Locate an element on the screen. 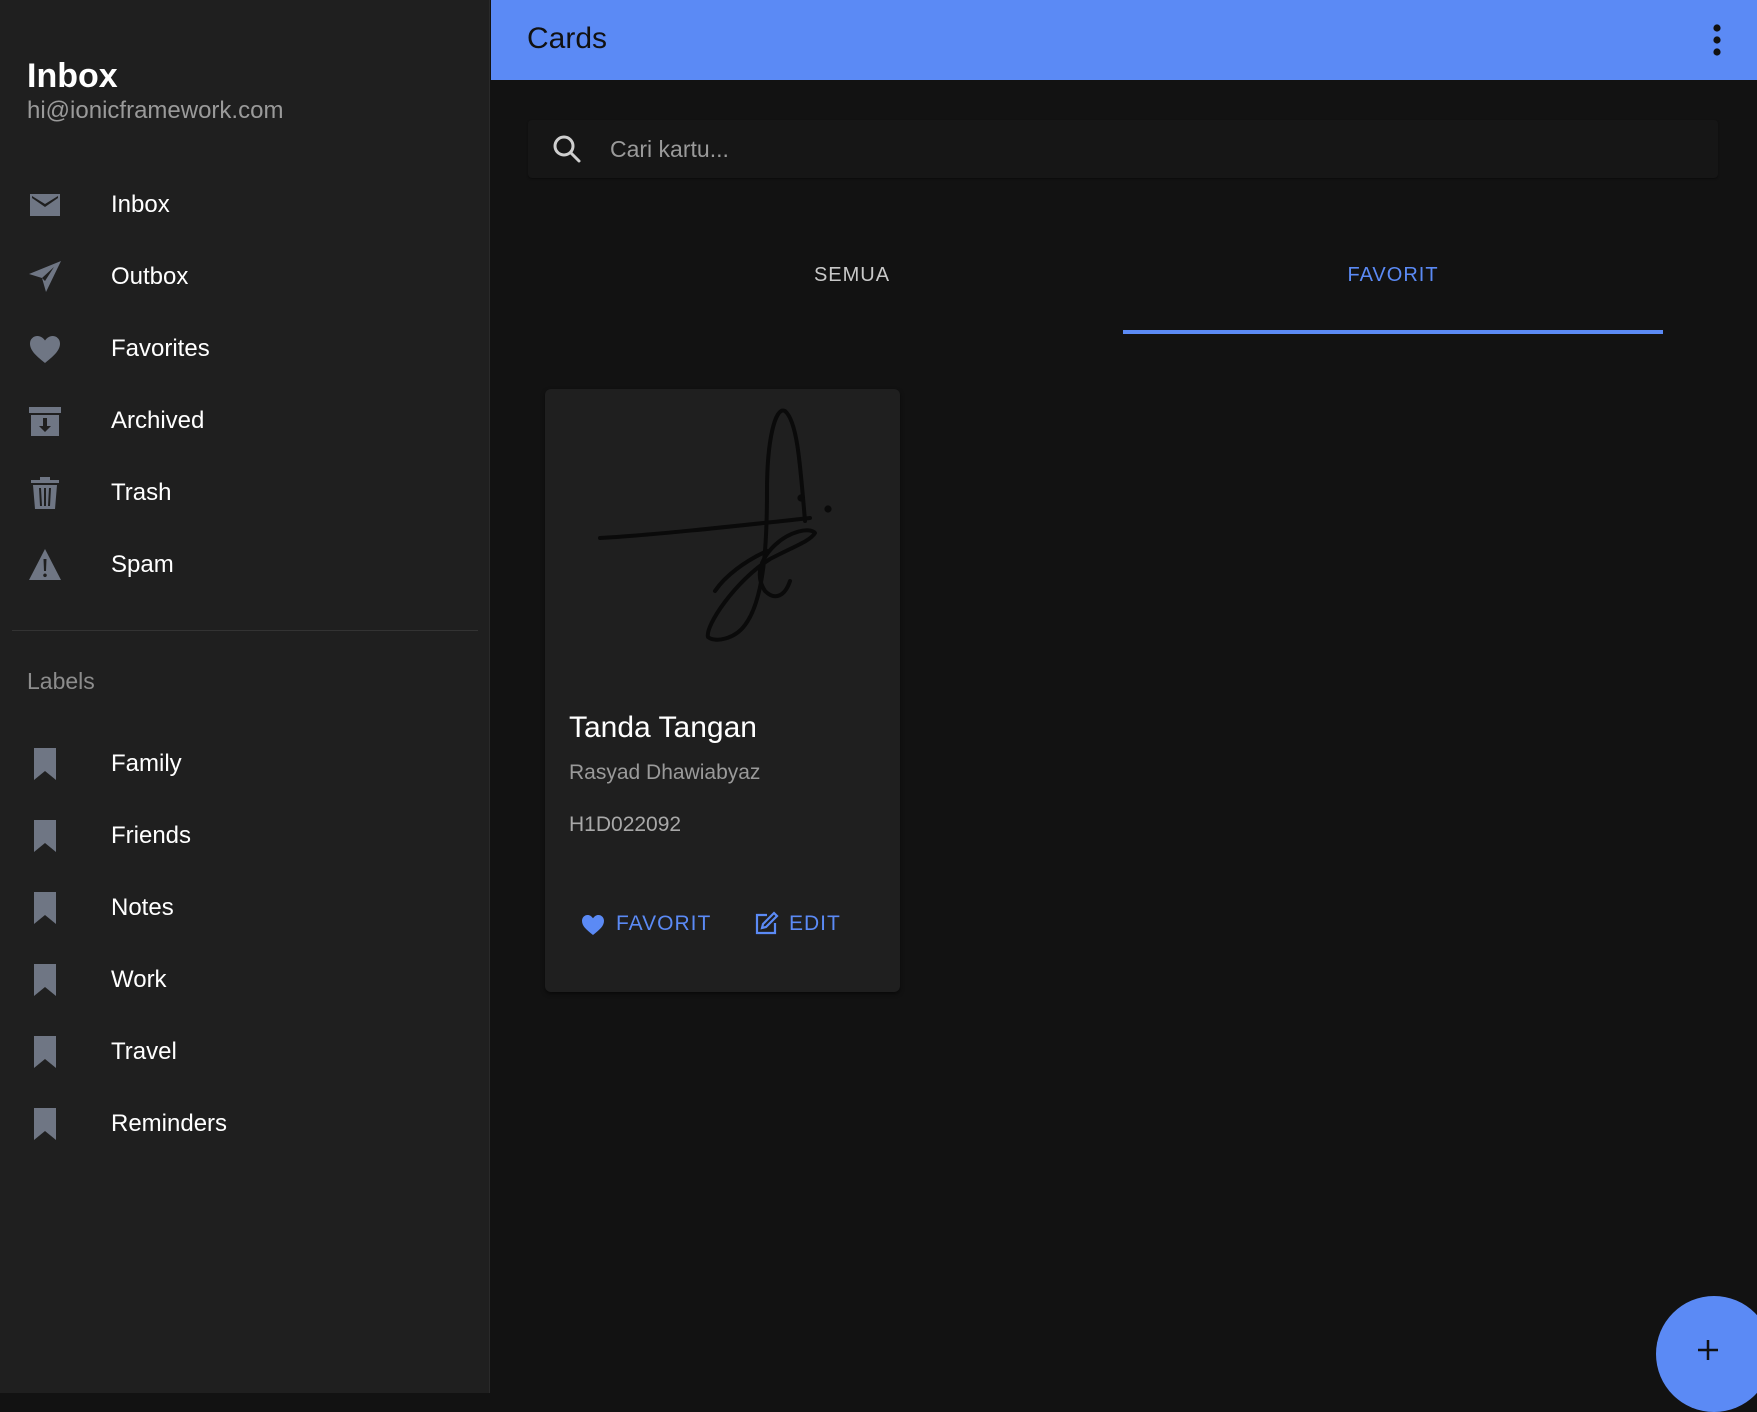 Image resolution: width=1757 pixels, height=1412 pixels. label-item-travel: Travel is located at coordinates (245, 1052).